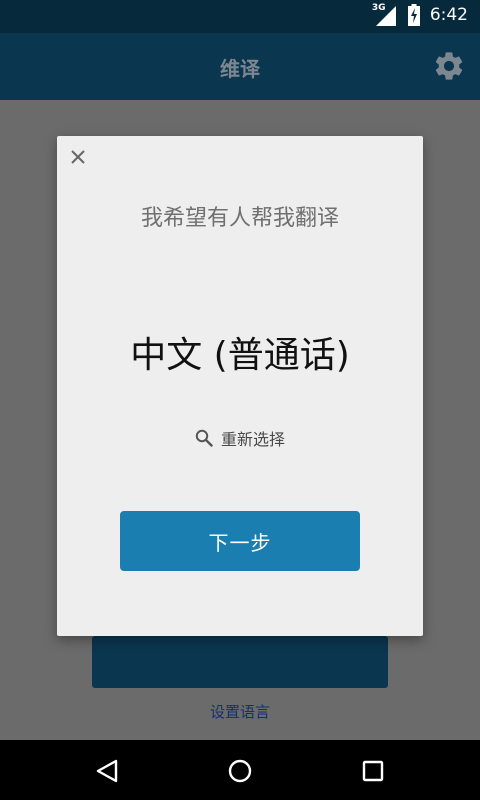 The height and width of the screenshot is (800, 480). I want to click on status-icons: 3G 6:42, so click(420, 14).